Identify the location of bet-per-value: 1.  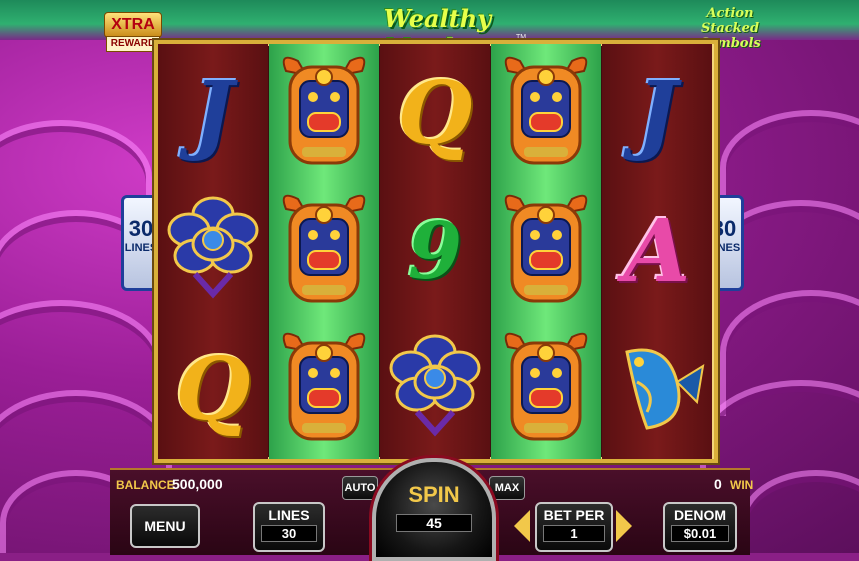
(574, 533).